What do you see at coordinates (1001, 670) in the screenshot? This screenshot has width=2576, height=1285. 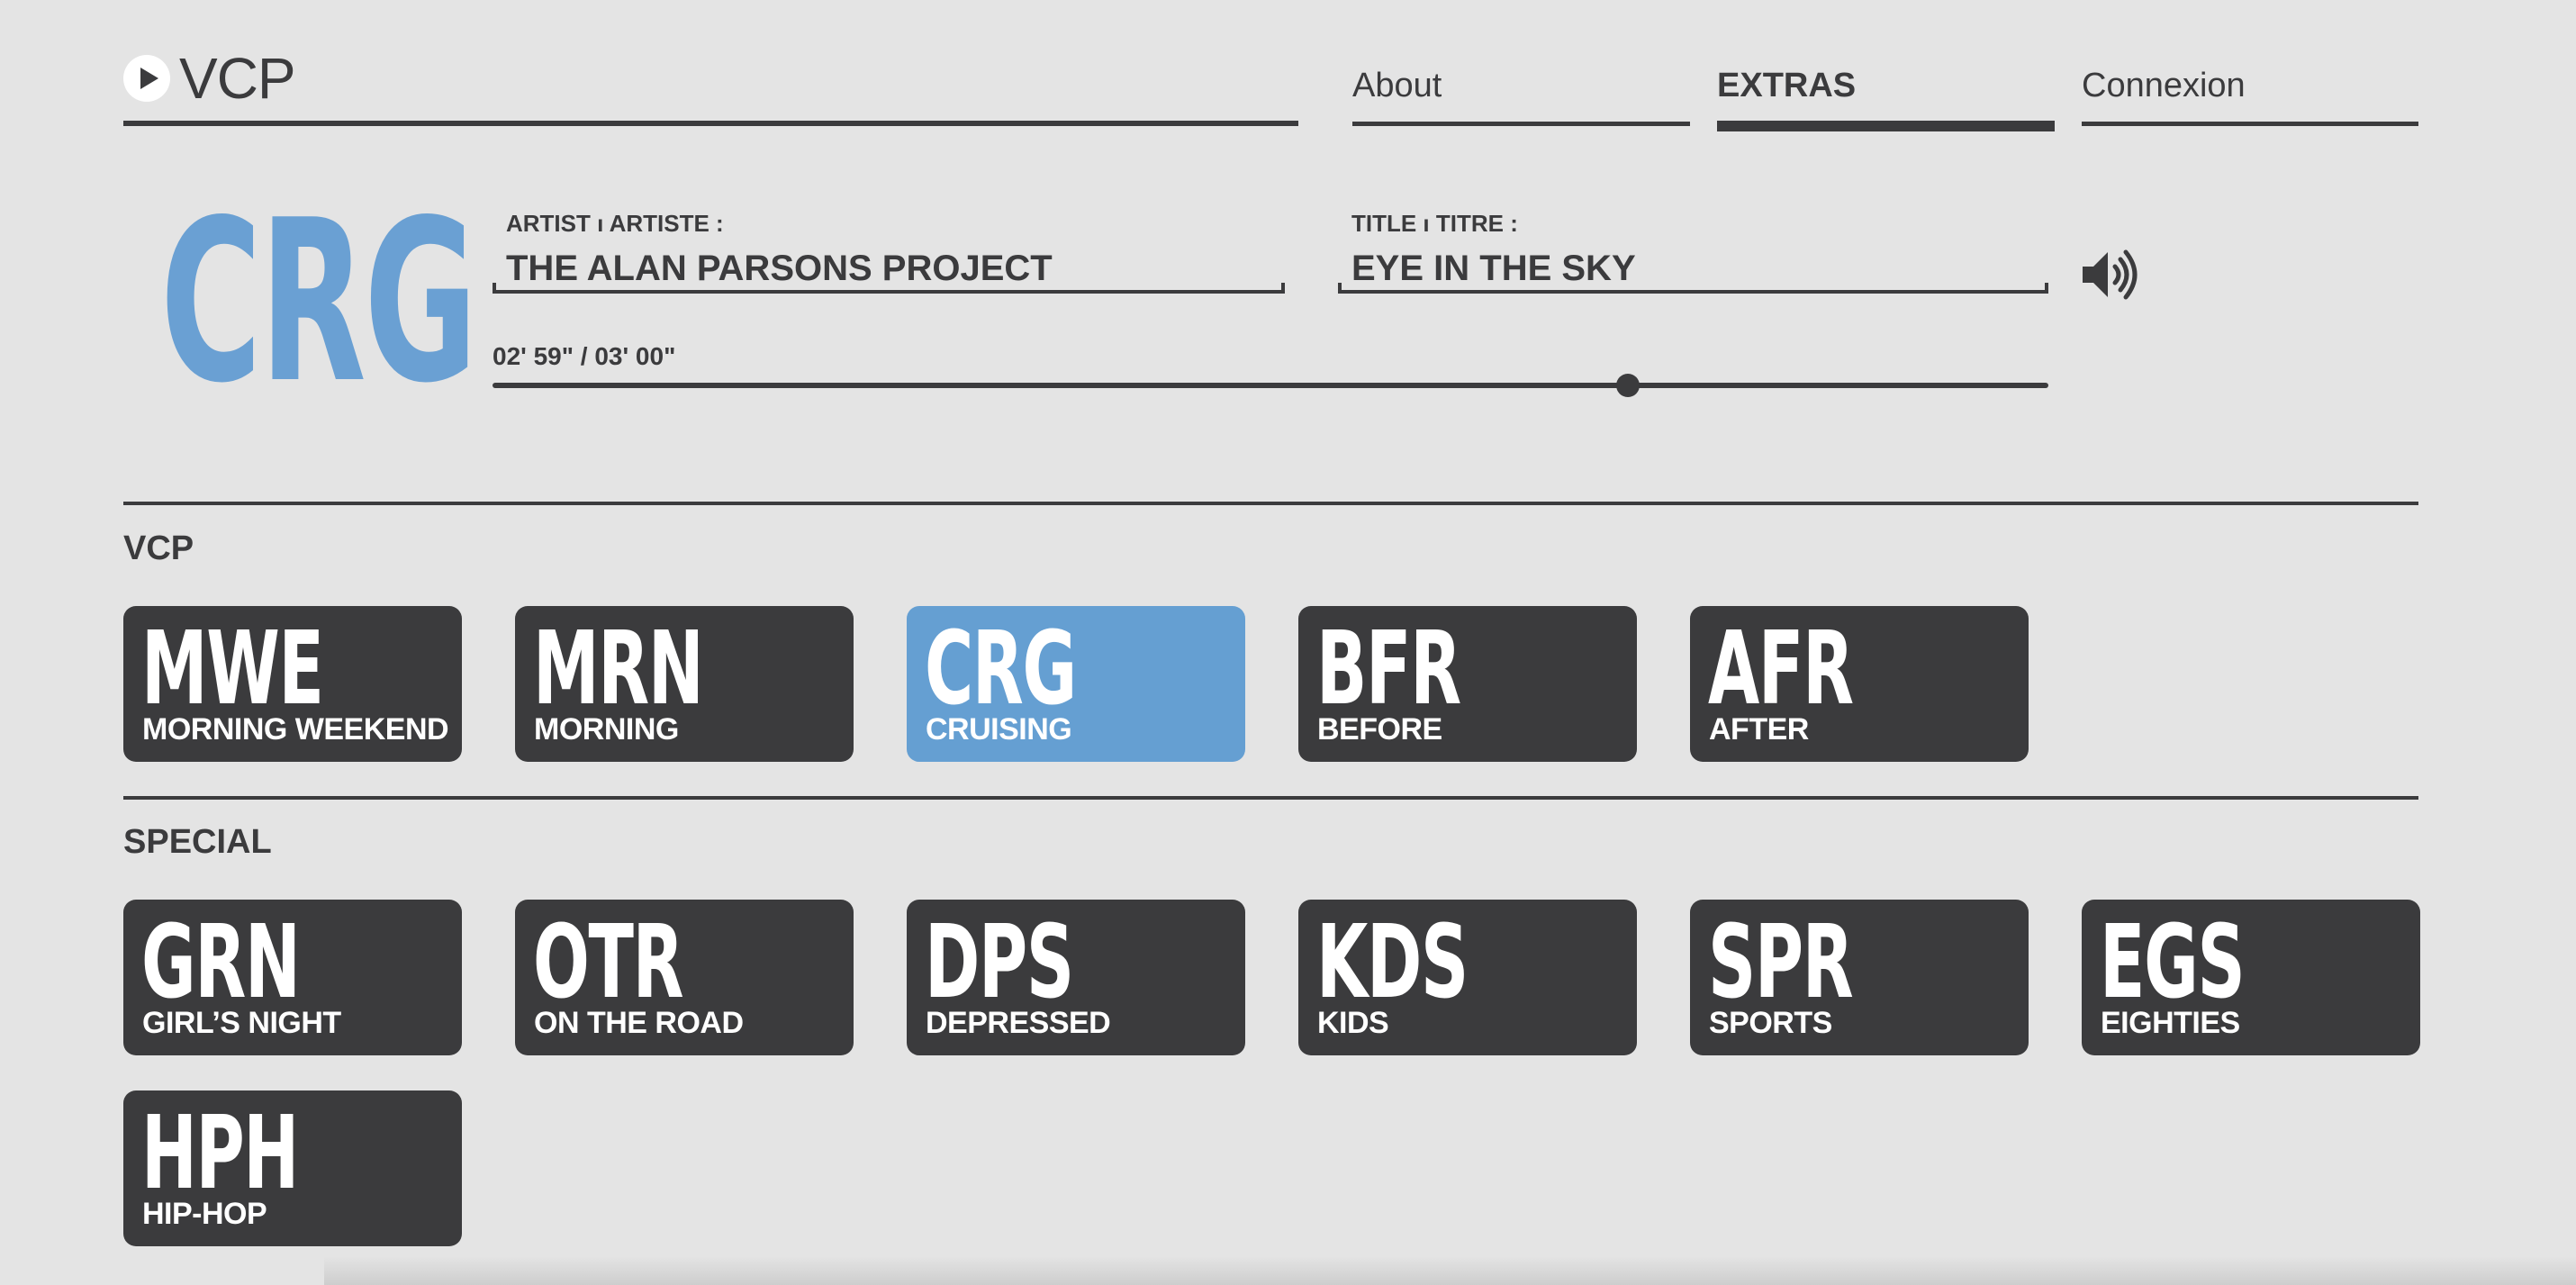 I see `channel-code: CRG` at bounding box center [1001, 670].